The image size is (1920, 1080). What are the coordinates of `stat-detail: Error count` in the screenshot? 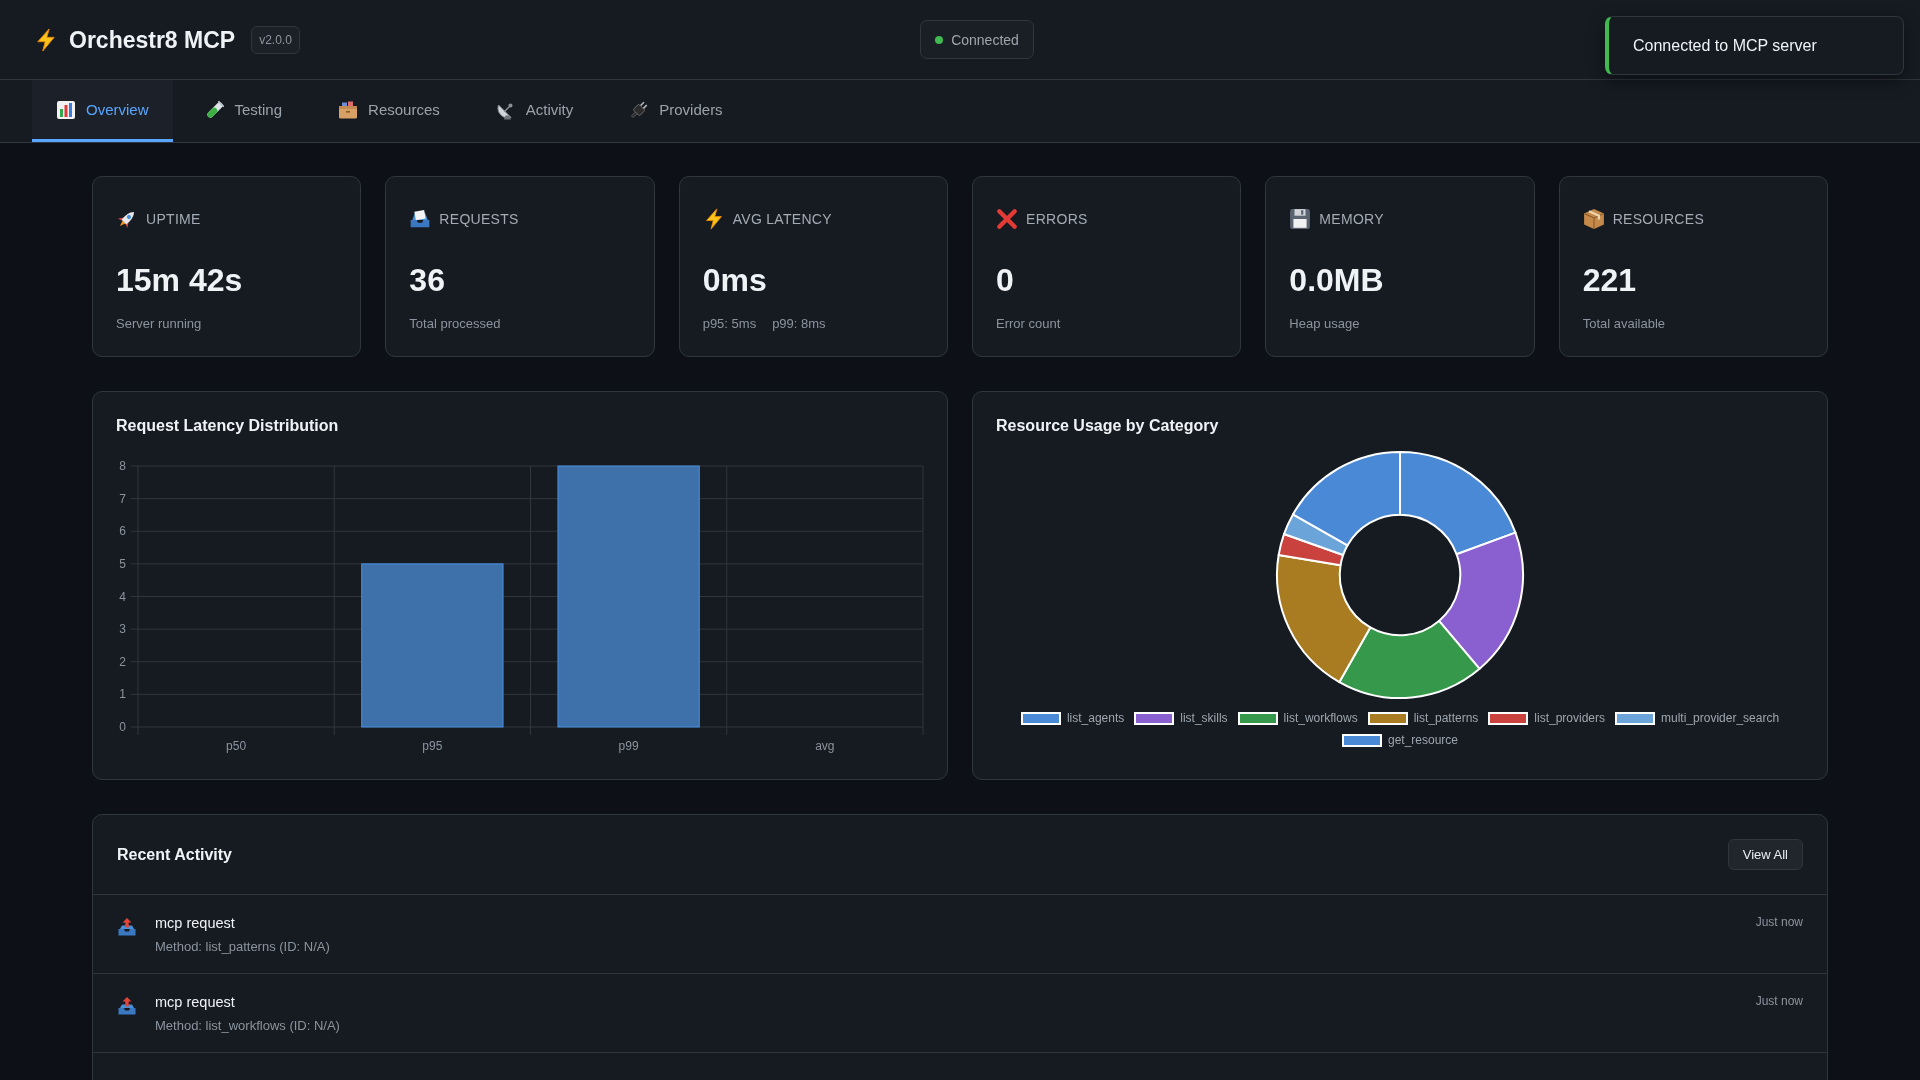 It's located at (1028, 324).